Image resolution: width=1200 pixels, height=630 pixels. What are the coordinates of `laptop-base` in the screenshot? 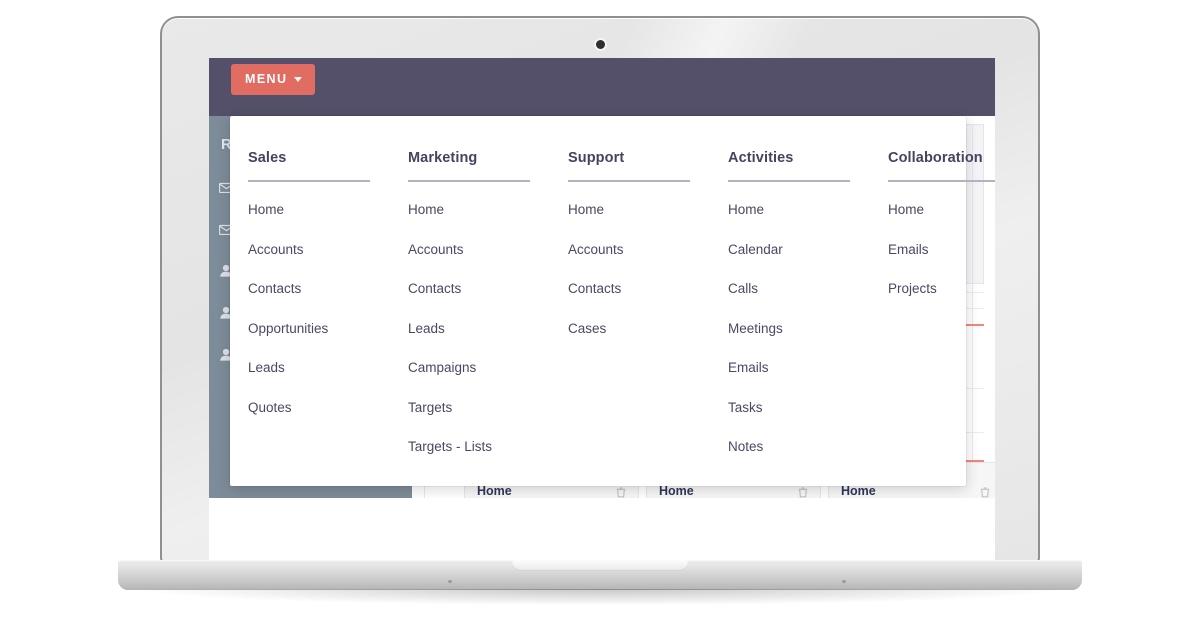 It's located at (600, 575).